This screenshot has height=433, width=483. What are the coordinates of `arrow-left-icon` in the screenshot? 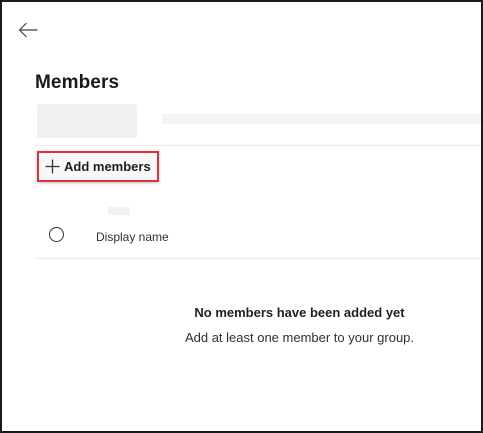 It's located at (28, 30).